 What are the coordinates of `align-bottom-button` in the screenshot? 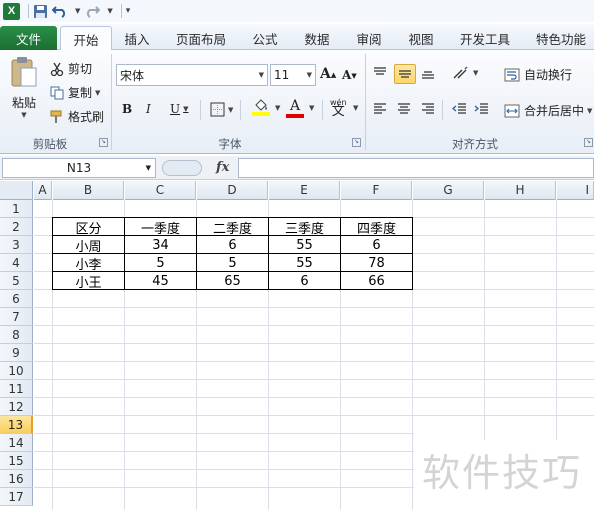 It's located at (428, 73).